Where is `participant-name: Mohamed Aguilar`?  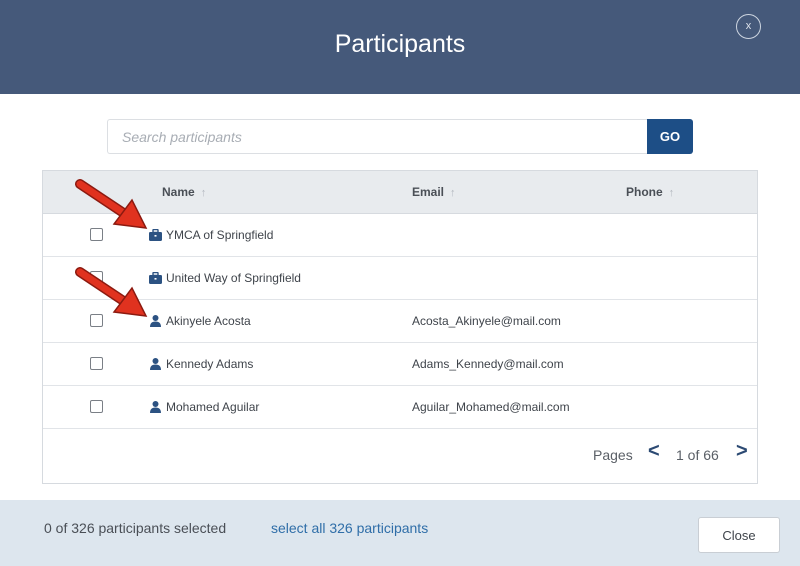 participant-name: Mohamed Aguilar is located at coordinates (213, 407).